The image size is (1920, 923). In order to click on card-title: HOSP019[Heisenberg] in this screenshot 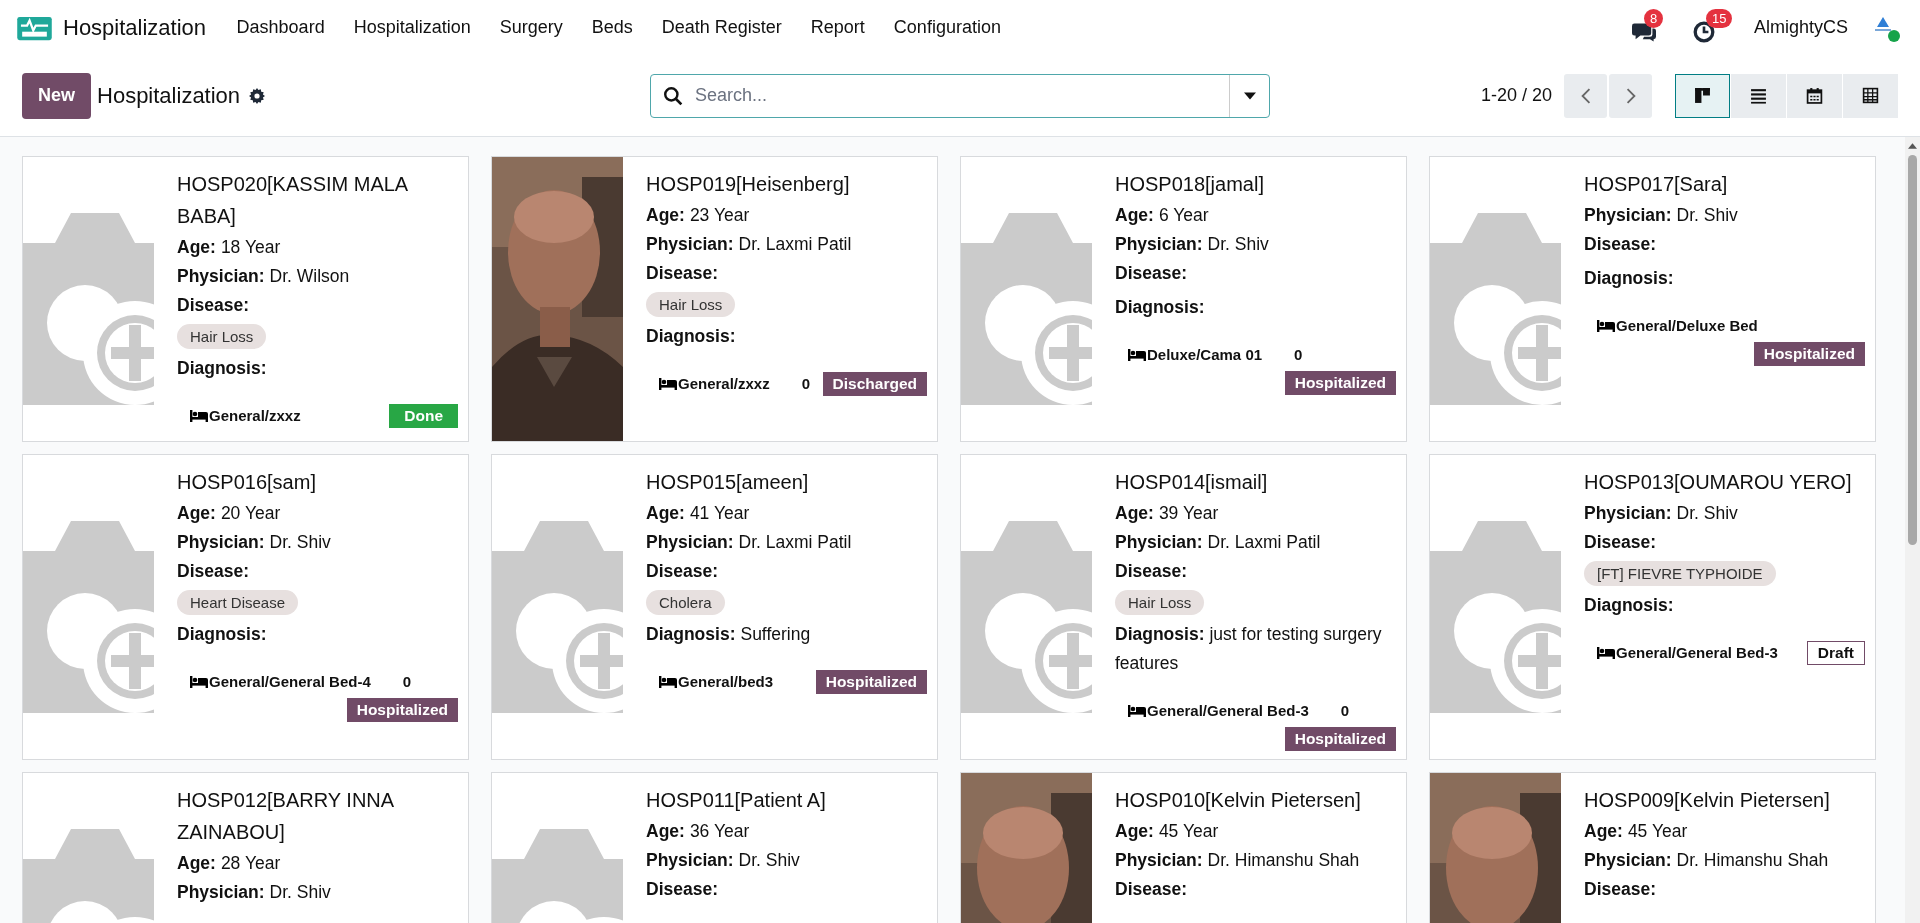, I will do `click(748, 184)`.